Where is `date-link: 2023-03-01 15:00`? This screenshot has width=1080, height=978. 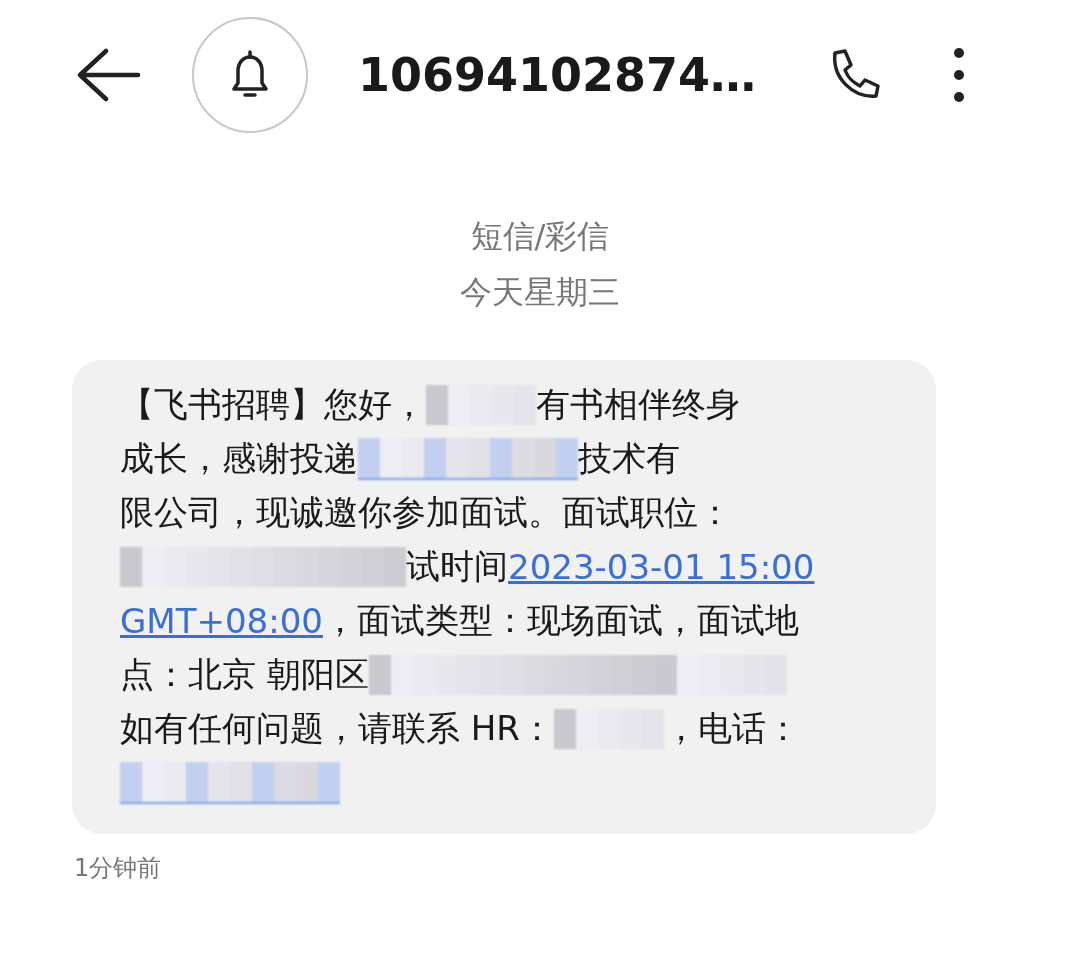
date-link: 2023-03-01 15:00 is located at coordinates (661, 567).